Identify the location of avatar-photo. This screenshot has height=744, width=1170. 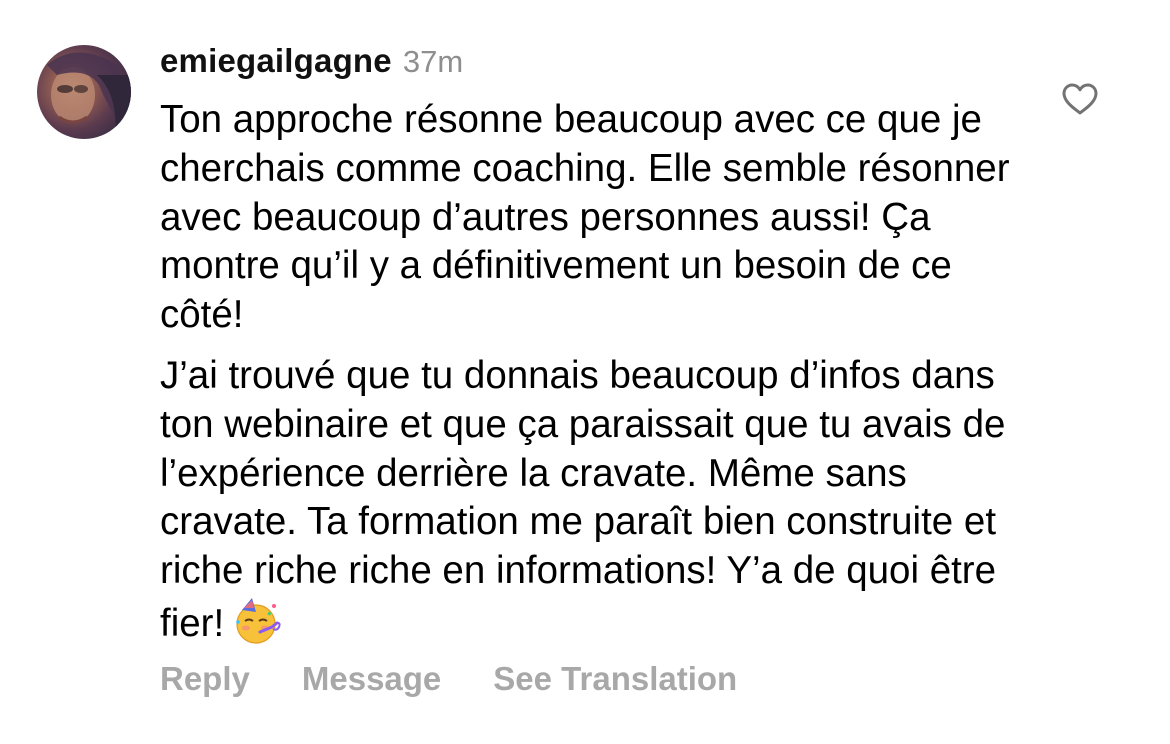
(89, 95).